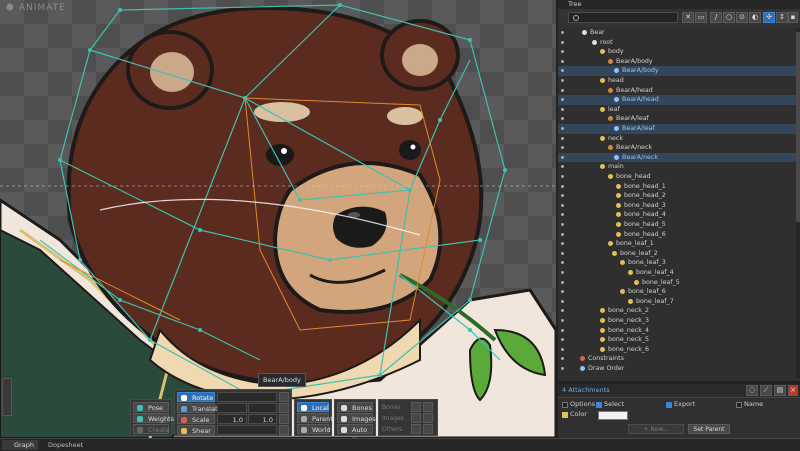 The height and width of the screenshot is (451, 800). I want to click on slot-filter-icon: ◐, so click(755, 17).